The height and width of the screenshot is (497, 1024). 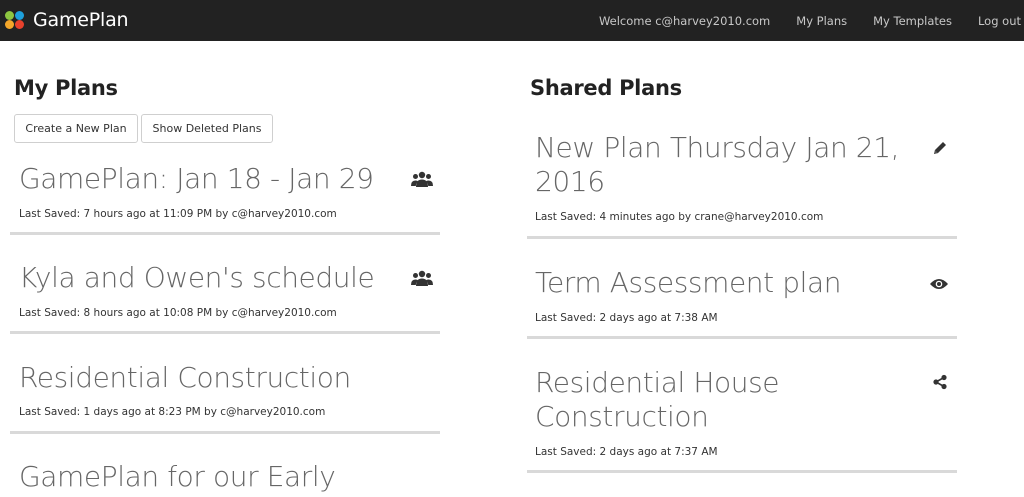 What do you see at coordinates (940, 382) in the screenshot?
I see `share-icon` at bounding box center [940, 382].